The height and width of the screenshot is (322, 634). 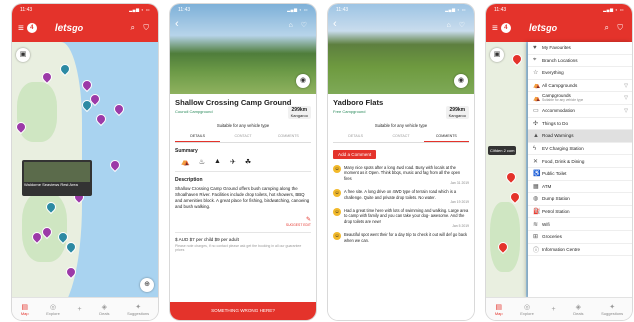 What do you see at coordinates (559, 28) in the screenshot?
I see `top-bar: ≡ 4 letsgo ⌕ ⛉` at bounding box center [559, 28].